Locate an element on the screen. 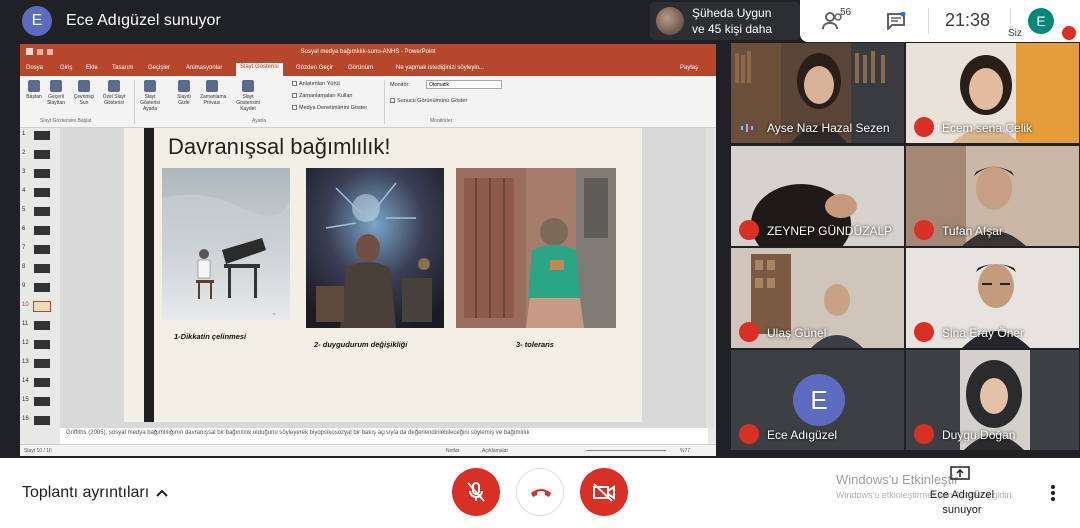 The height and width of the screenshot is (528, 1080). meeting-details-button: Toplantı ayrıntıları is located at coordinates (85, 493).